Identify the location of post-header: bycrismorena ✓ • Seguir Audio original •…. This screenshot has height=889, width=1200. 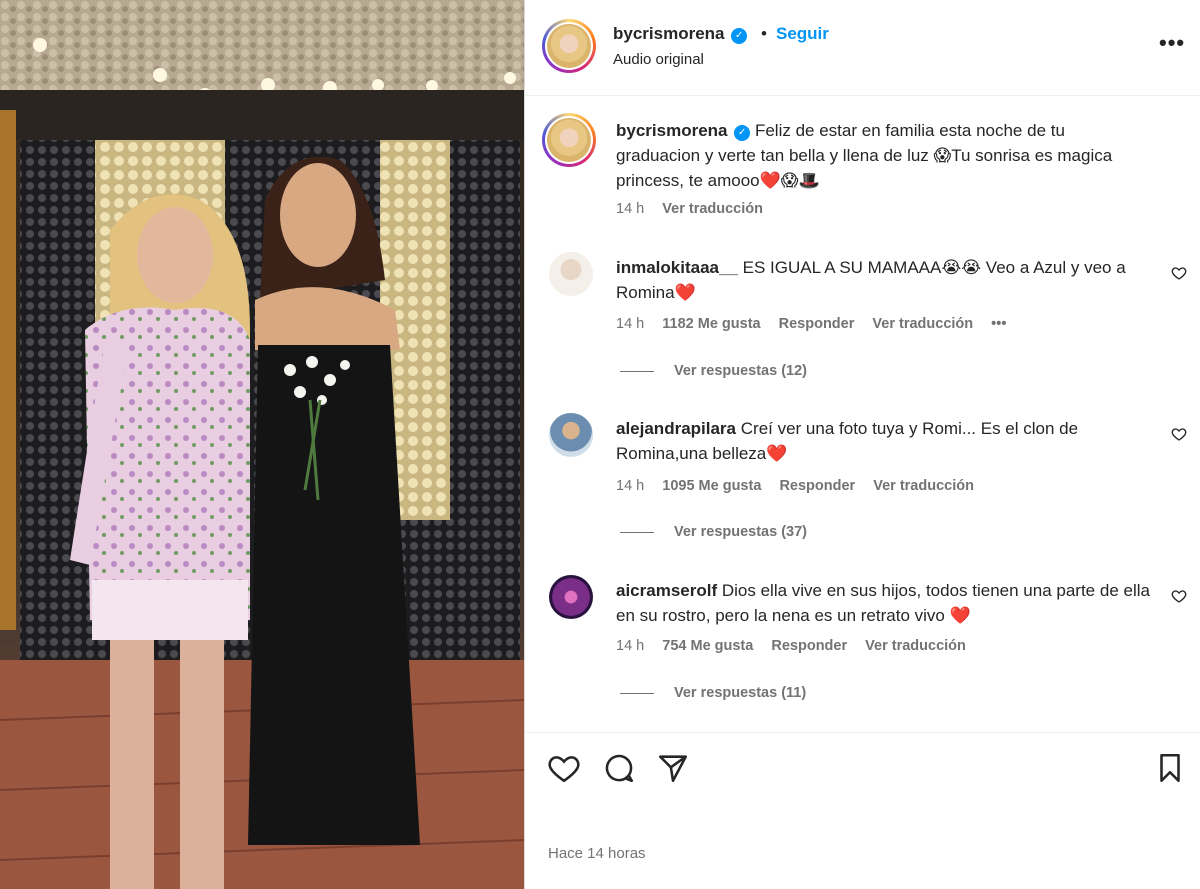
(862, 48).